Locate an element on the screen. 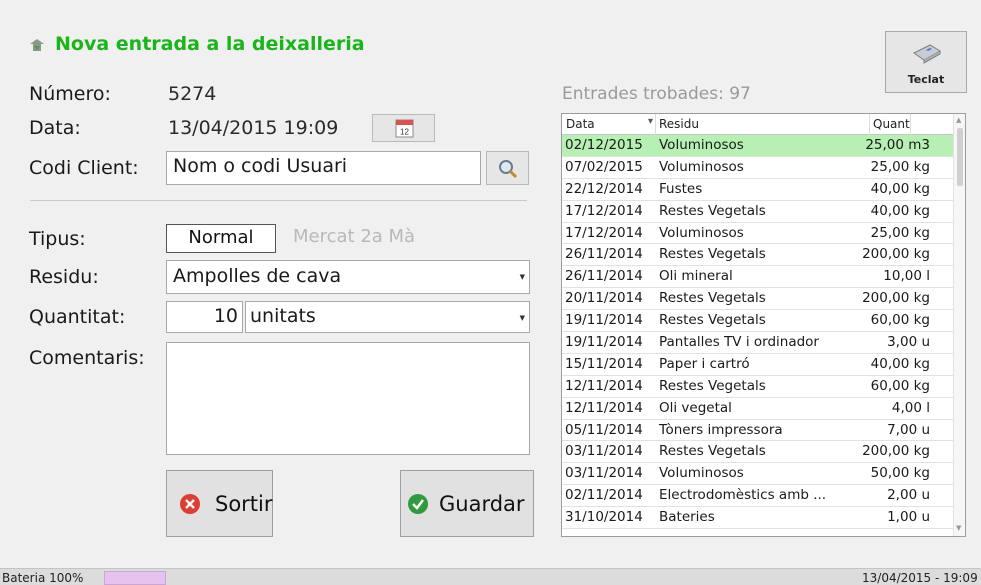  cell-date: 07/02/2015 is located at coordinates (604, 166).